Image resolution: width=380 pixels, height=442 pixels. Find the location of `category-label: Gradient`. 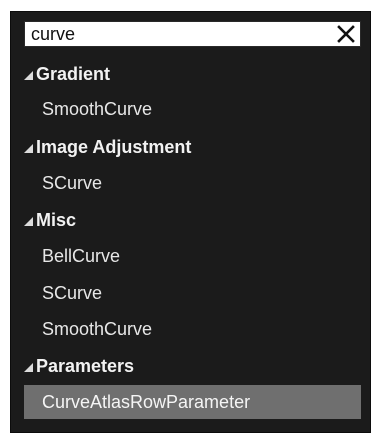

category-label: Gradient is located at coordinates (73, 73).